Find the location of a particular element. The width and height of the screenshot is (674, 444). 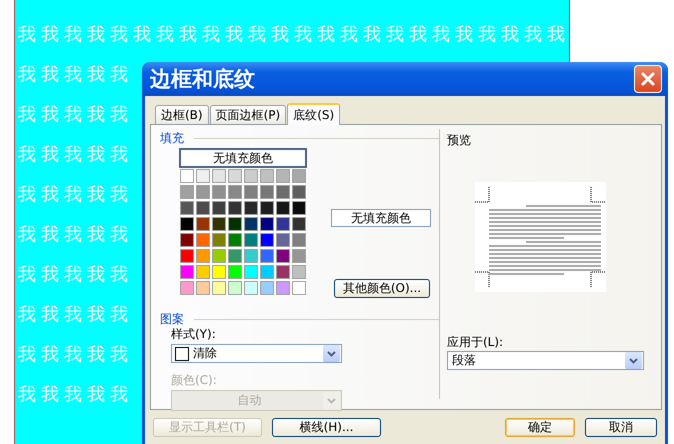

pattern-swatch-icon is located at coordinates (182, 353).